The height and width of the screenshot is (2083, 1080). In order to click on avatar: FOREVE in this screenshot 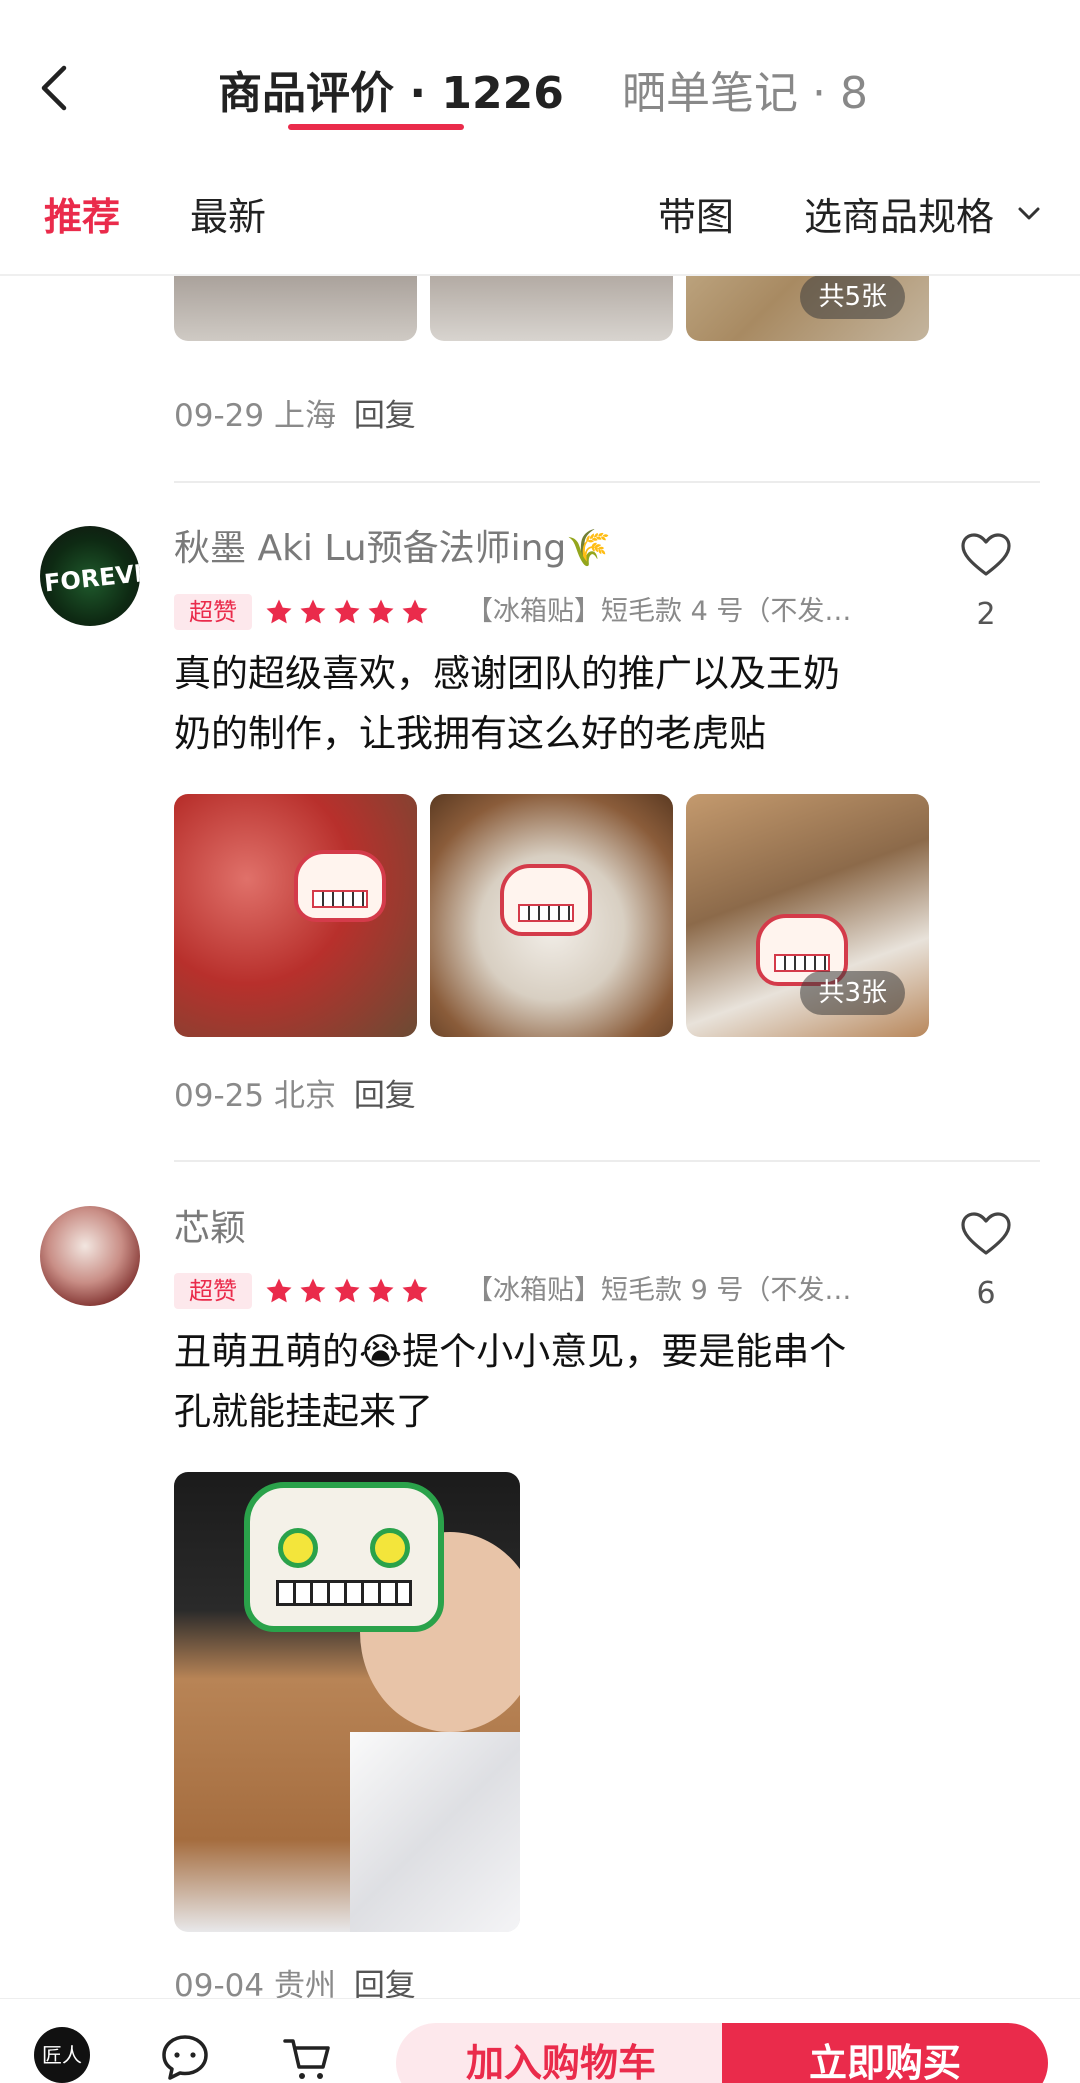, I will do `click(90, 576)`.